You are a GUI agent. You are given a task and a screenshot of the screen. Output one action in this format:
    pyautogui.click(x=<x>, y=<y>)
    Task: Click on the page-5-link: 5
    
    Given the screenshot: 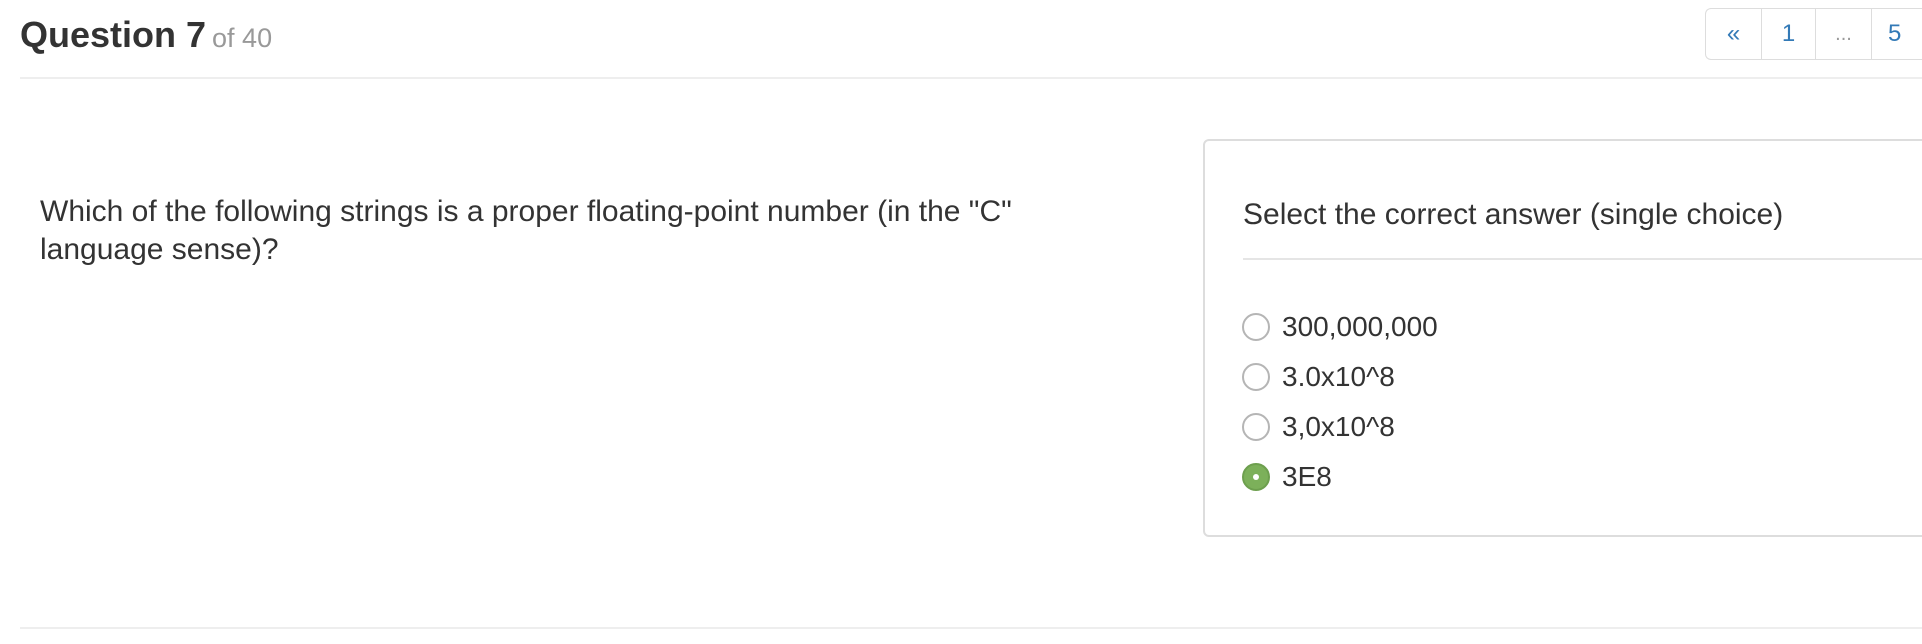 What is the action you would take?
    pyautogui.click(x=1897, y=34)
    